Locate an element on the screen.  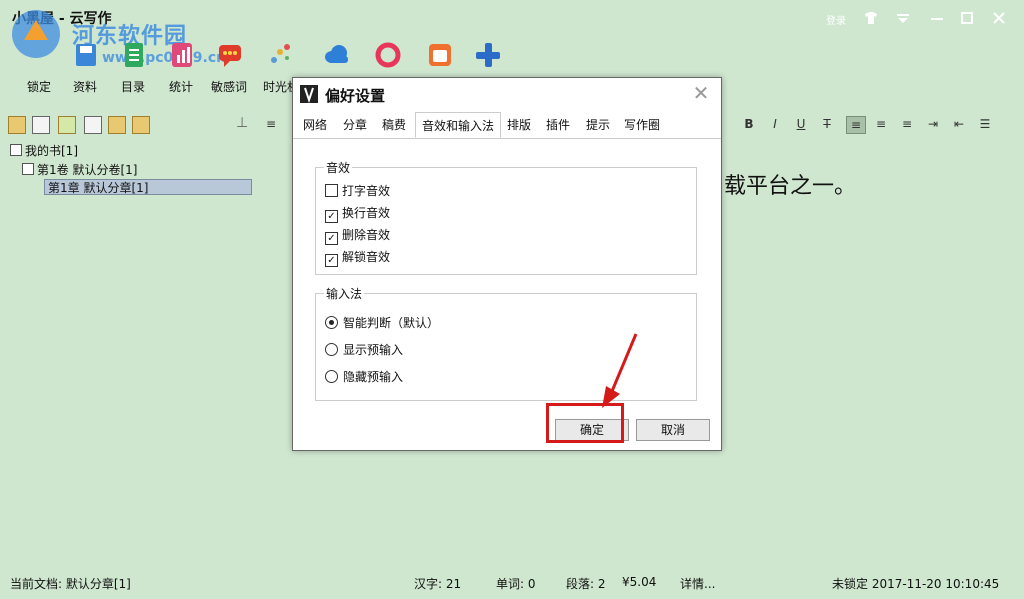
checkbox-label: 解锁音效 is located at coordinates (366, 257).